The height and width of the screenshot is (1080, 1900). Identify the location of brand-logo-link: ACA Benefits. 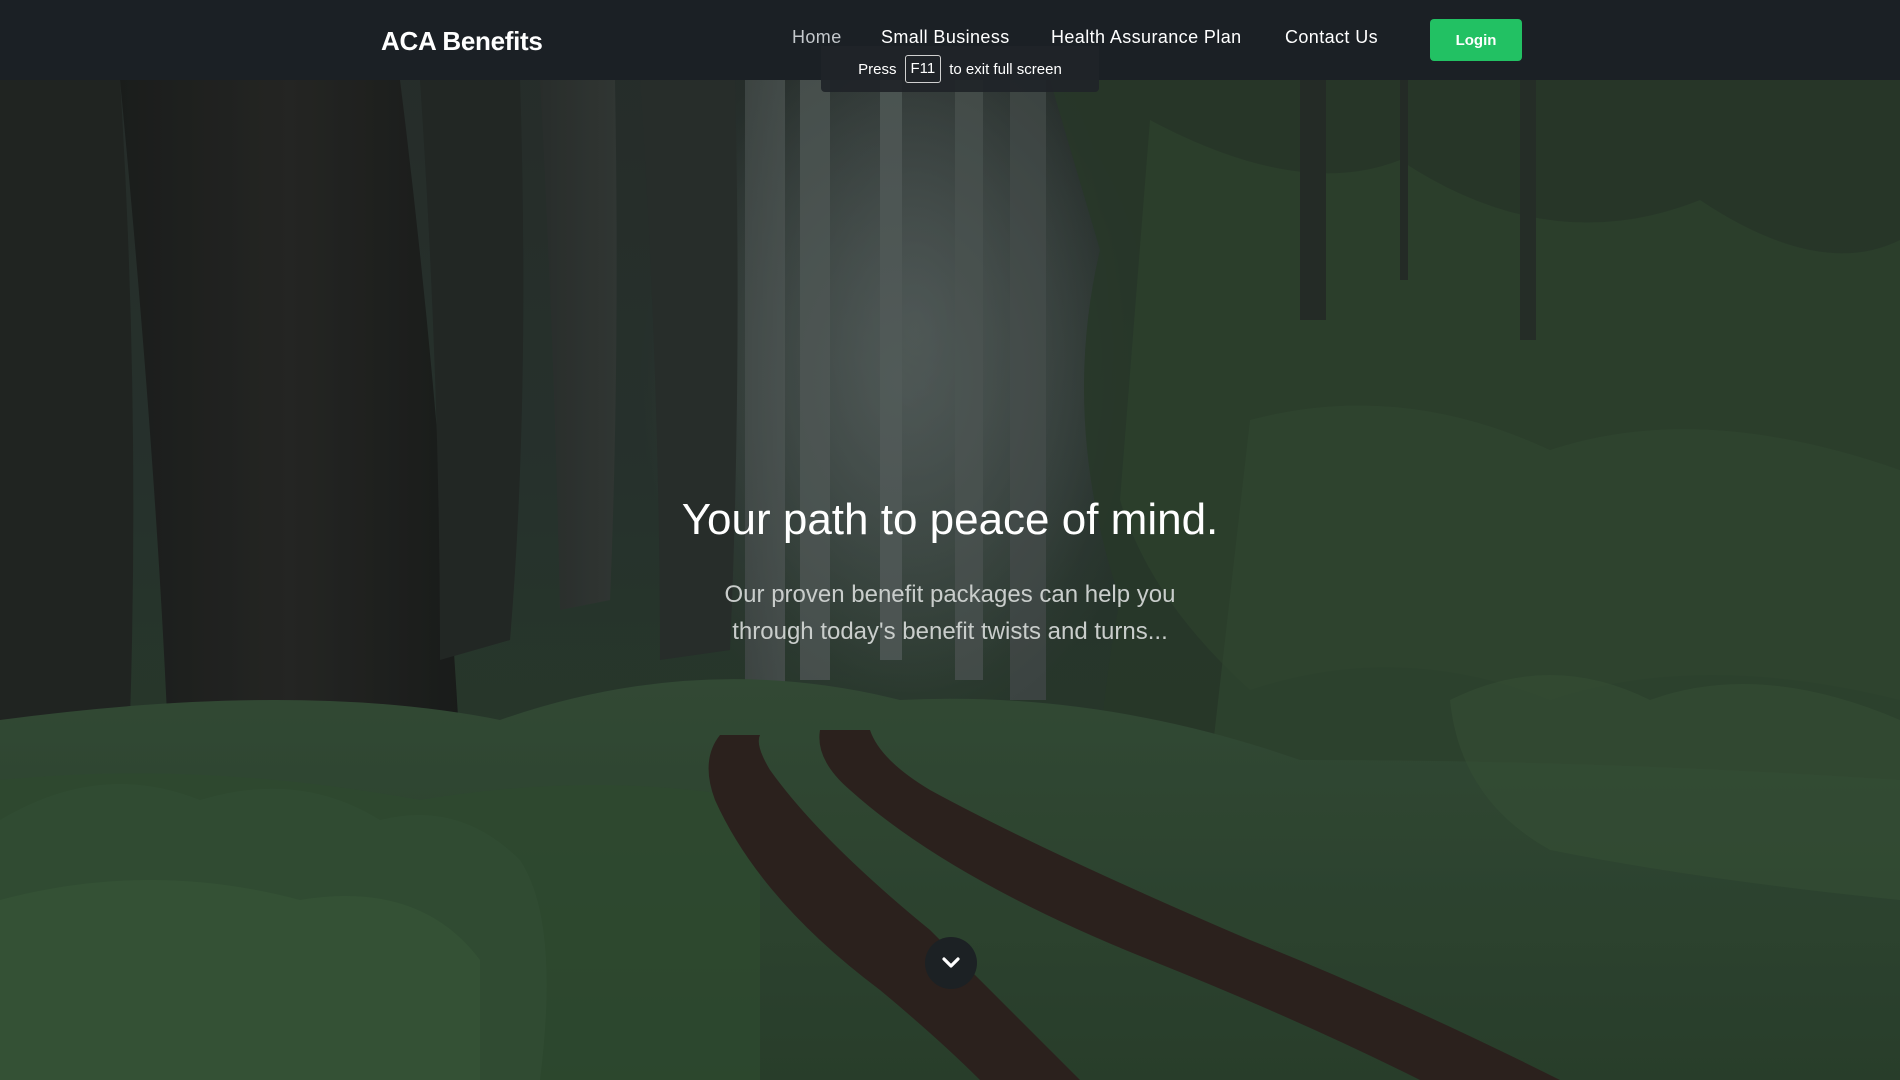
(462, 41).